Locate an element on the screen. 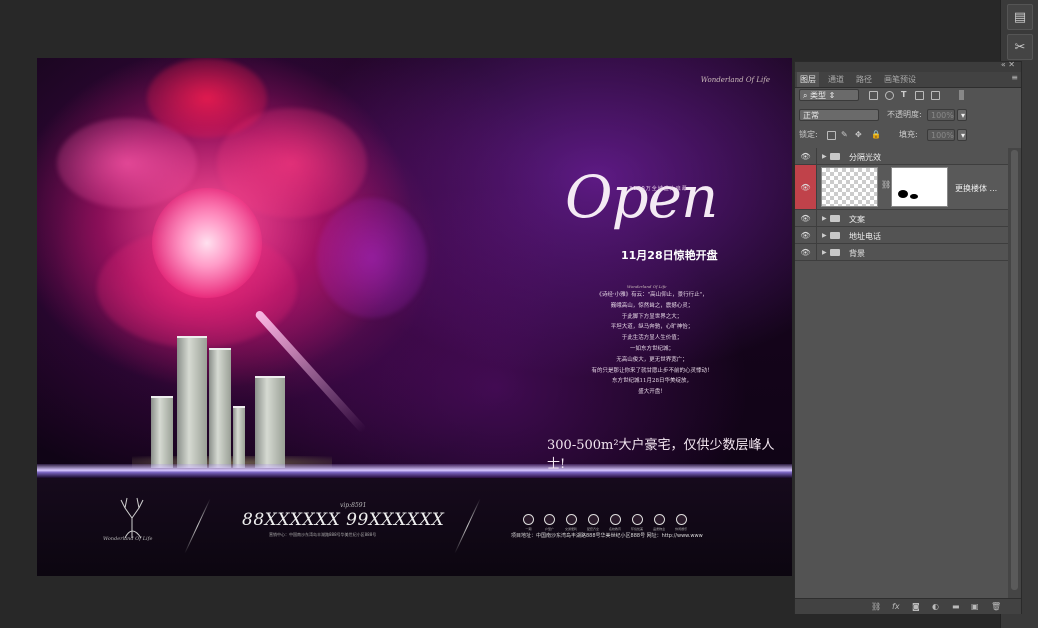 The height and width of the screenshot is (628, 1038). layer-name: 分隔光效 is located at coordinates (865, 157).